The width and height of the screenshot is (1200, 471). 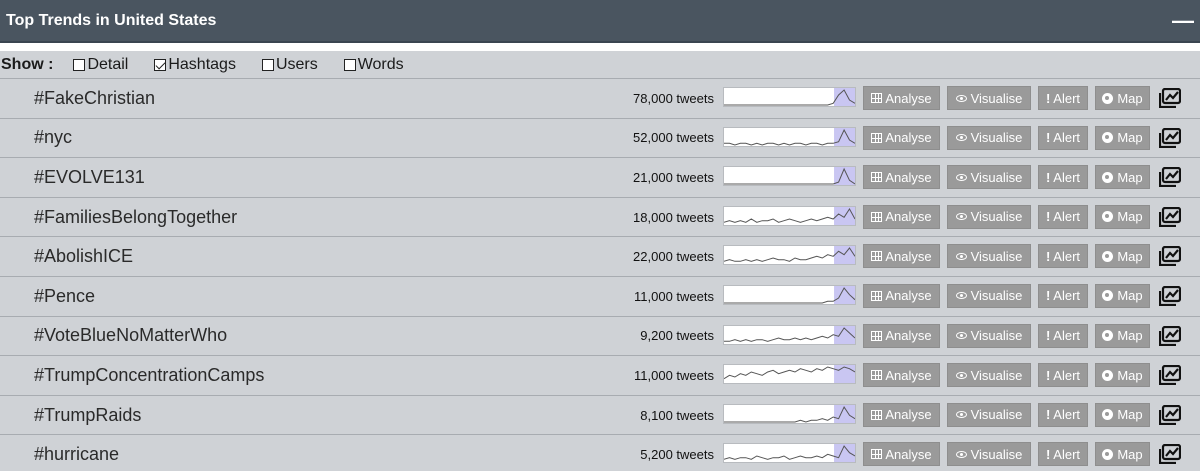 What do you see at coordinates (349, 64) in the screenshot?
I see `words-checkbox` at bounding box center [349, 64].